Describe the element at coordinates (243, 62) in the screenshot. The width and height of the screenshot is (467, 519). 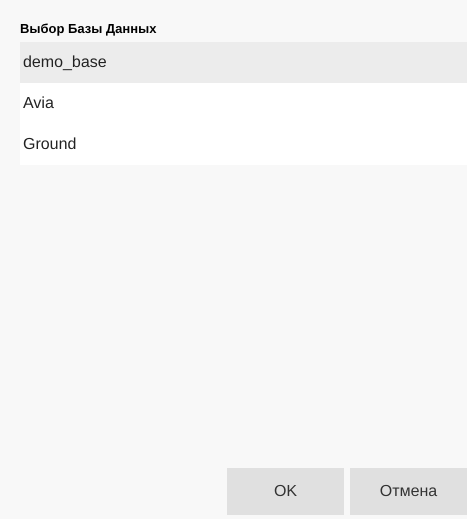
I see `database-item: demo_base` at that location.